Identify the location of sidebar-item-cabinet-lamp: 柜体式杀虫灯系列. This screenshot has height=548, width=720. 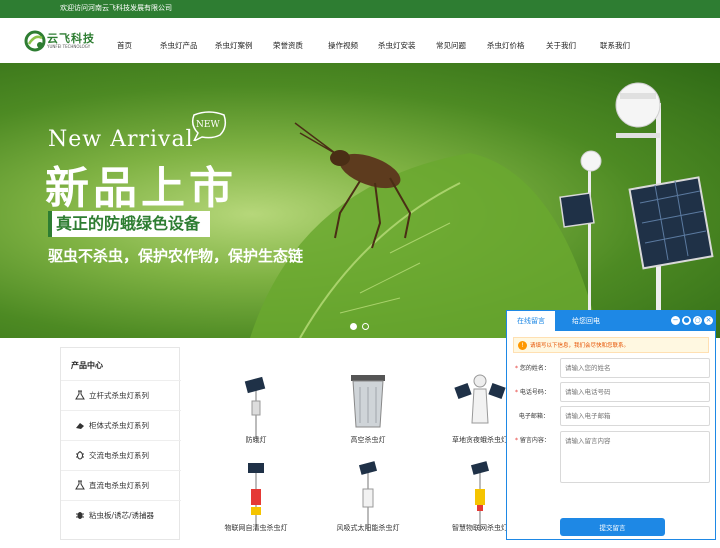
(121, 425).